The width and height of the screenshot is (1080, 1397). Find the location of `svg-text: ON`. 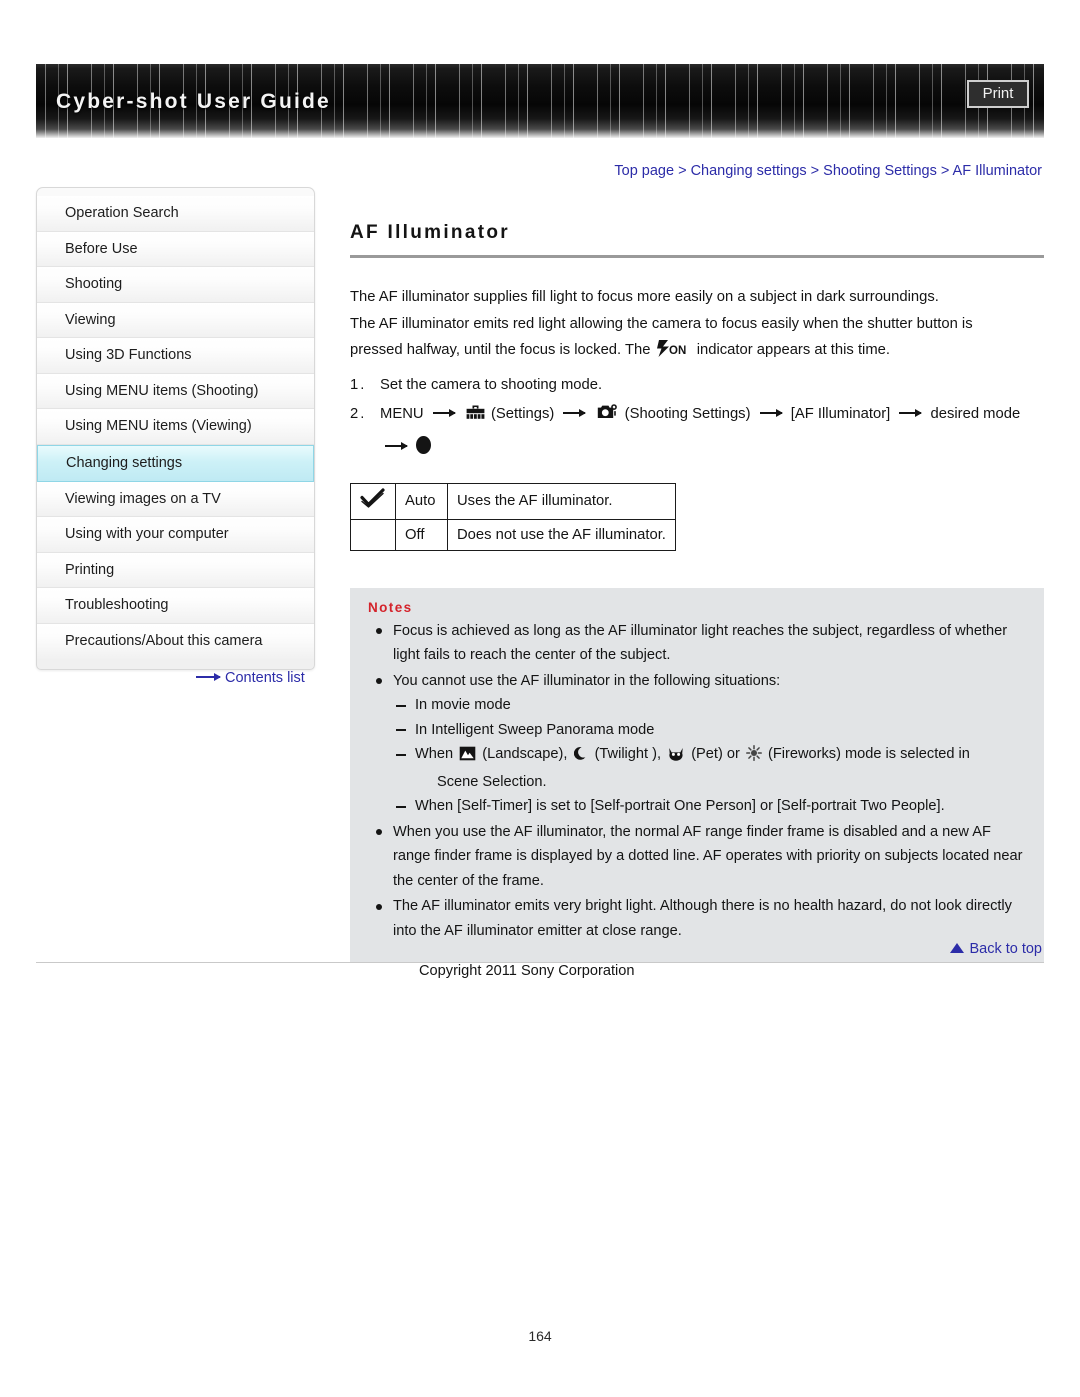

svg-text: ON is located at coordinates (677, 351).